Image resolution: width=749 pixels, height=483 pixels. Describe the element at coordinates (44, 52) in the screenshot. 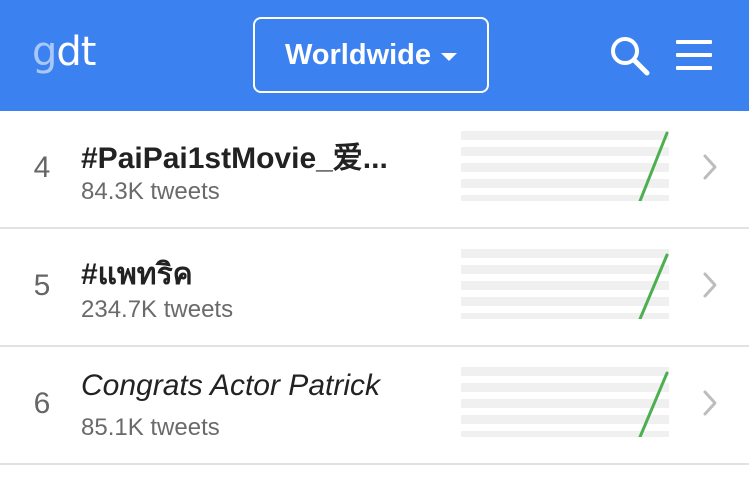

I see `logo-letter-g: g` at that location.